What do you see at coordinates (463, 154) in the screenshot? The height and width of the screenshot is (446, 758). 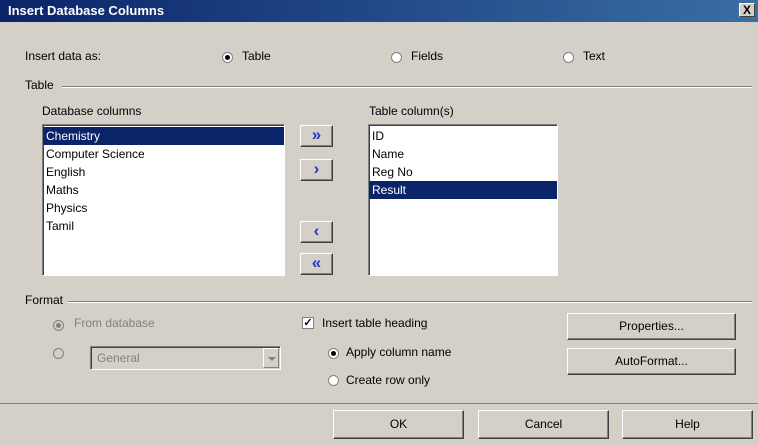 I see `list-item: Name` at bounding box center [463, 154].